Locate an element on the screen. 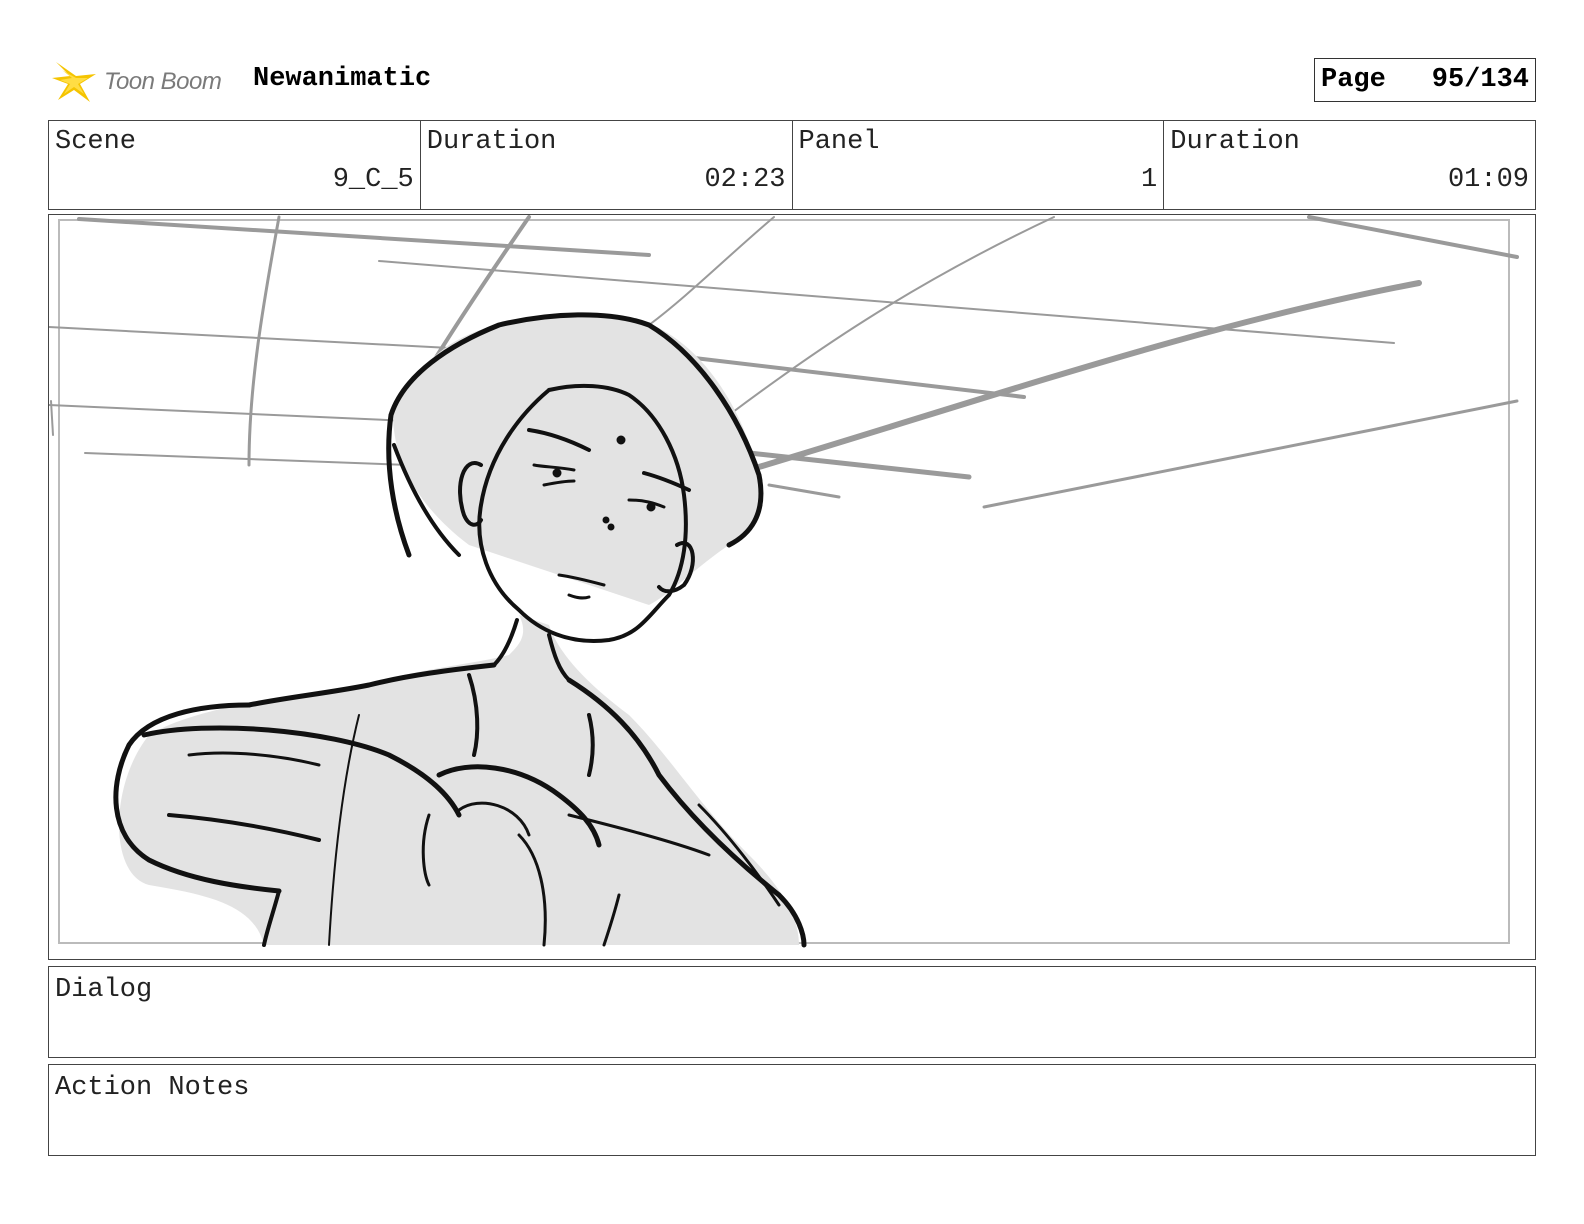 The image size is (1584, 1224). logo-text: Toon Boom is located at coordinates (163, 81).